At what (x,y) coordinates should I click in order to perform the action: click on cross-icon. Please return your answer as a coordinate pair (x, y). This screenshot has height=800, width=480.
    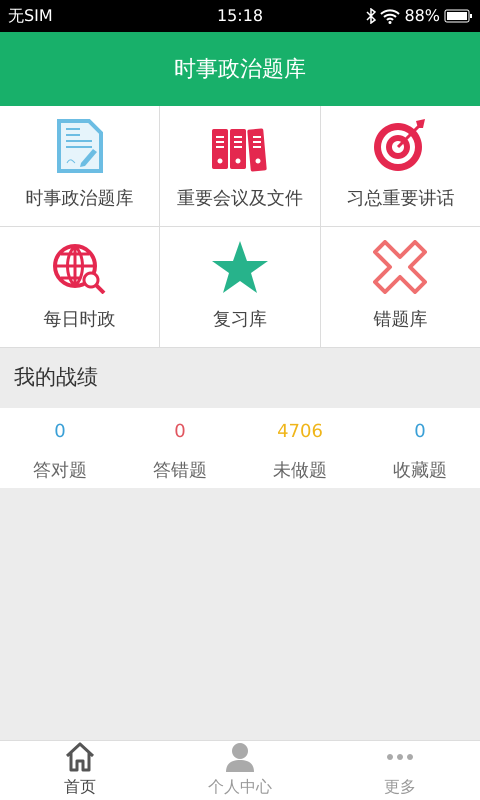
    Looking at the image, I should click on (400, 267).